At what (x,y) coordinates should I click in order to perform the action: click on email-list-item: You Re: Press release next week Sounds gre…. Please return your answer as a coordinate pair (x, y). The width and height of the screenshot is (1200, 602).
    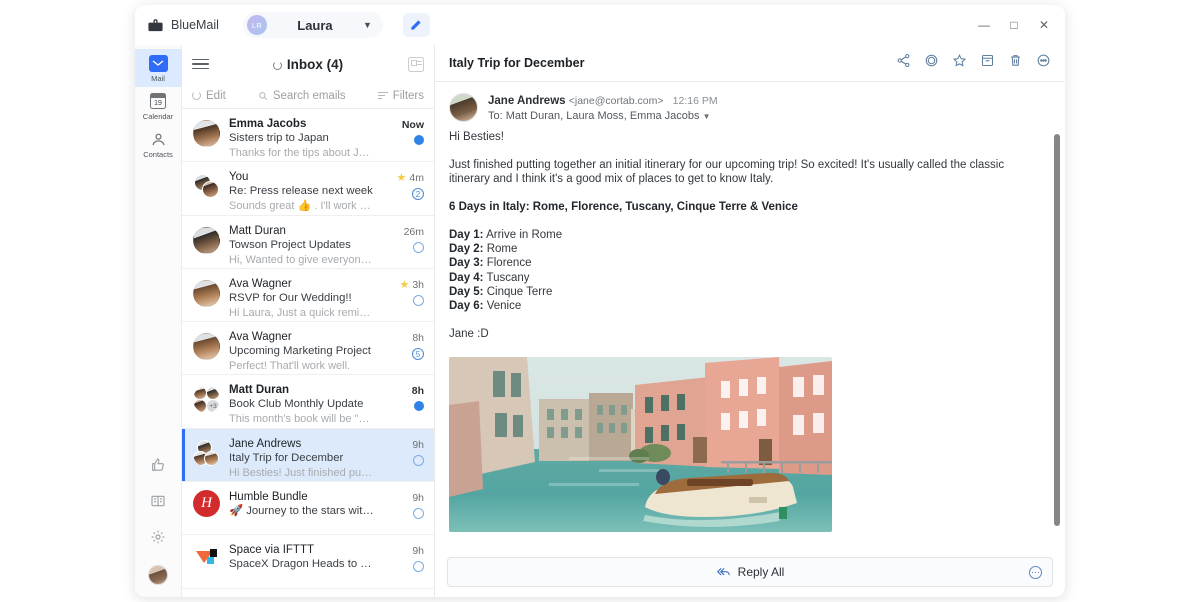
    Looking at the image, I should click on (308, 189).